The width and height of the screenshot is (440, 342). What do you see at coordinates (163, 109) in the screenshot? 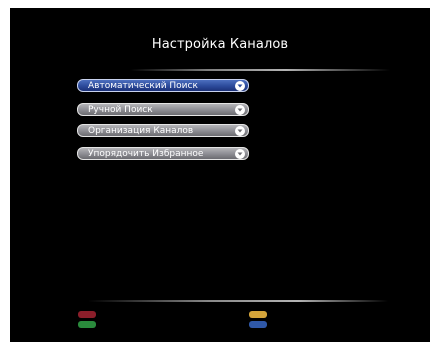
I see `menu-item-manual-search: Ручной Поиск` at bounding box center [163, 109].